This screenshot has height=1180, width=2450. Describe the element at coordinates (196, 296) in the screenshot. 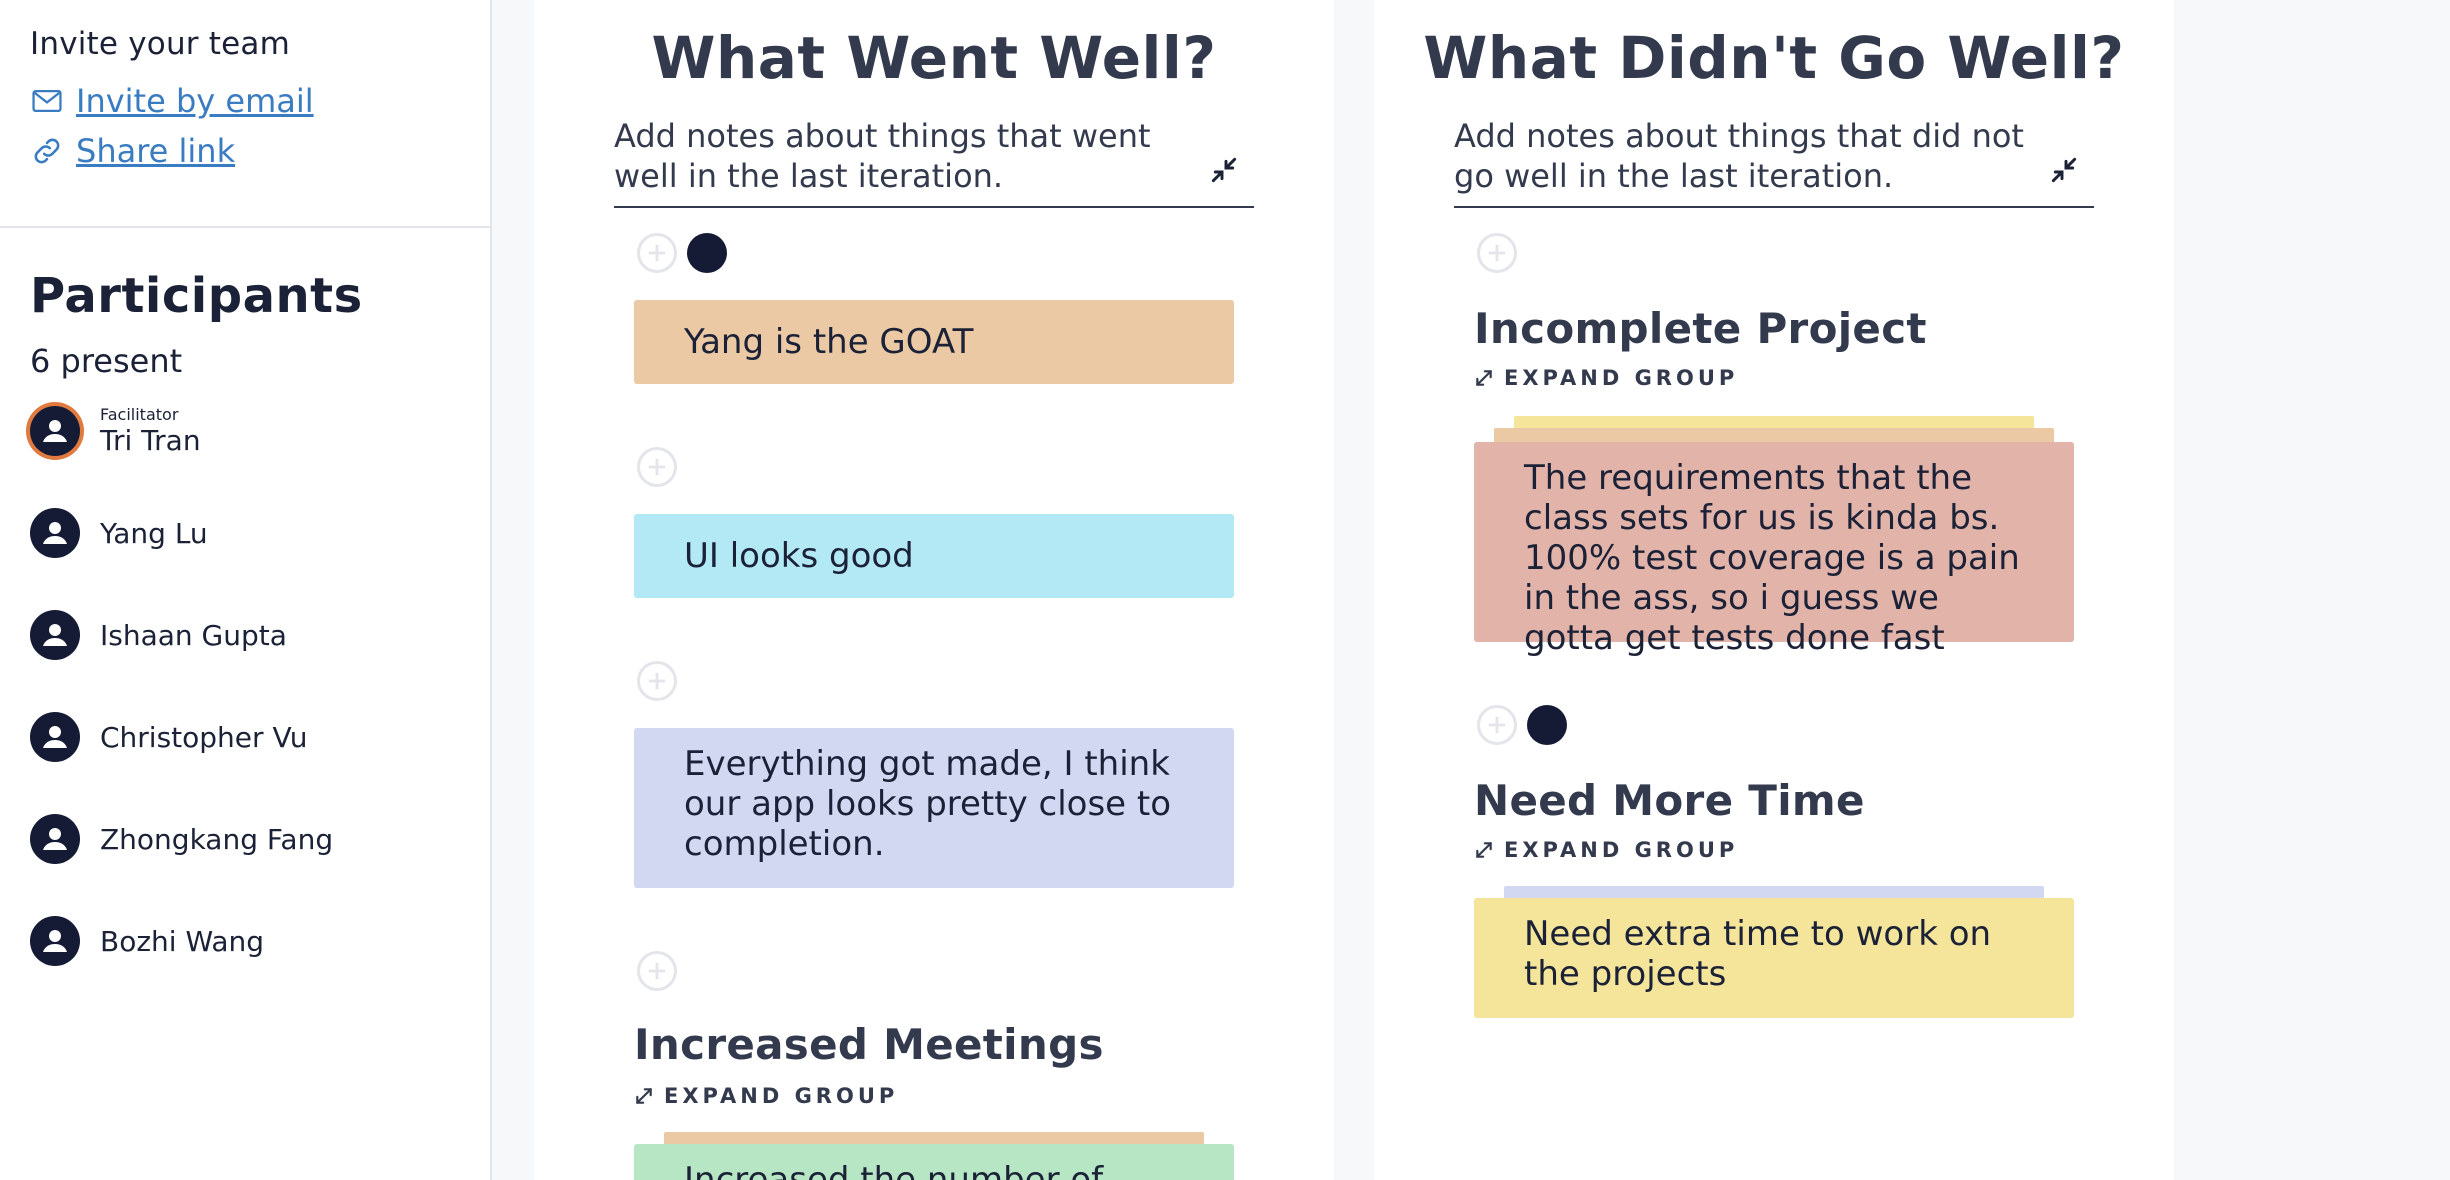

I see `participants-title: Participants` at that location.